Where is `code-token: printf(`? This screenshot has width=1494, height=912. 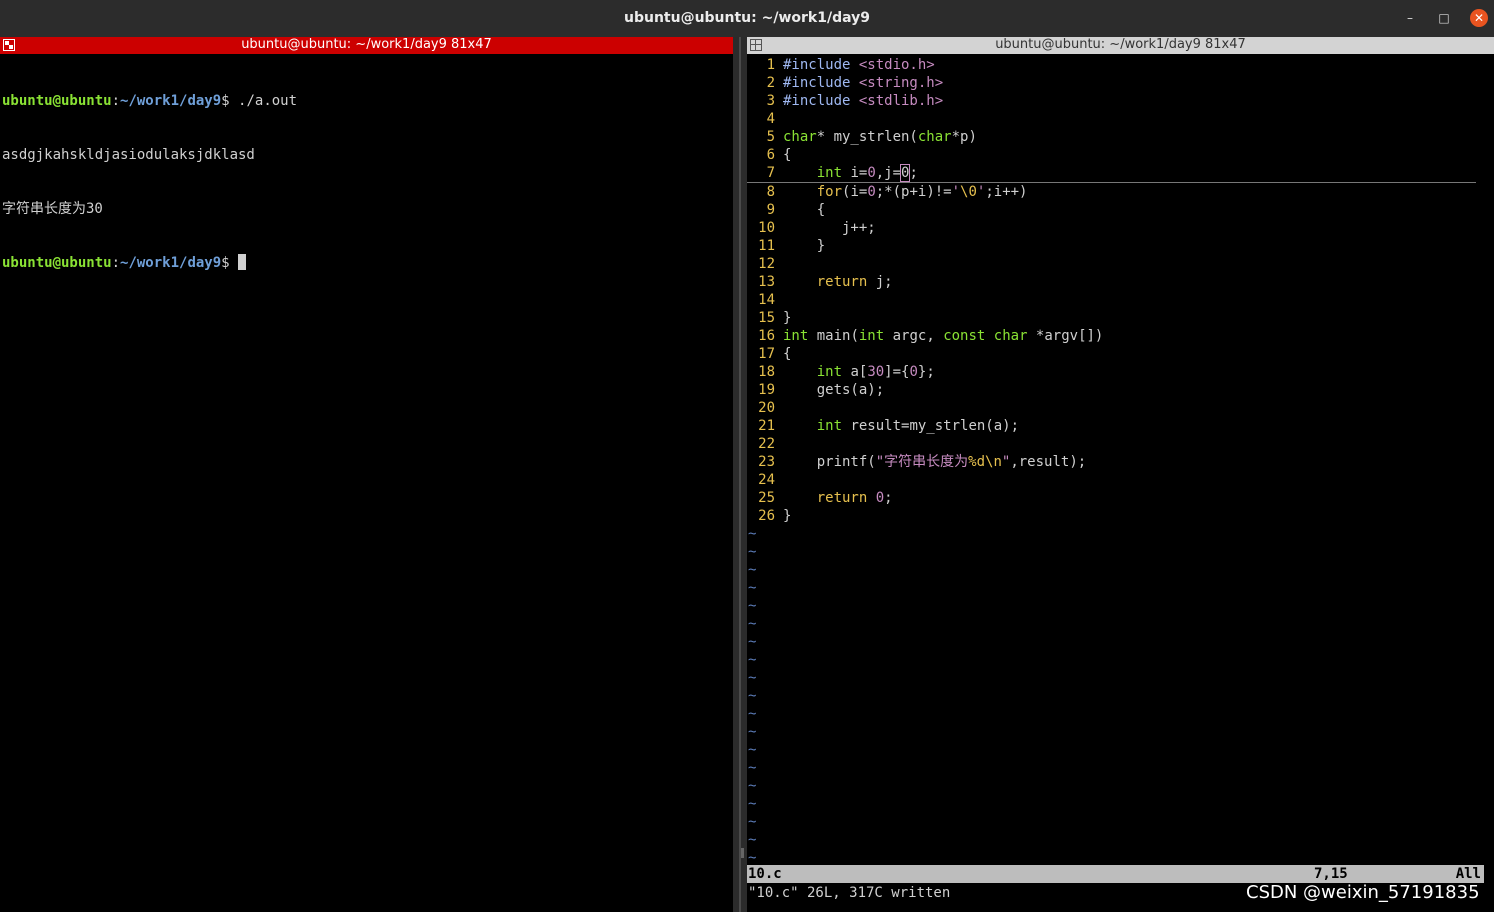 code-token: printf( is located at coordinates (829, 462).